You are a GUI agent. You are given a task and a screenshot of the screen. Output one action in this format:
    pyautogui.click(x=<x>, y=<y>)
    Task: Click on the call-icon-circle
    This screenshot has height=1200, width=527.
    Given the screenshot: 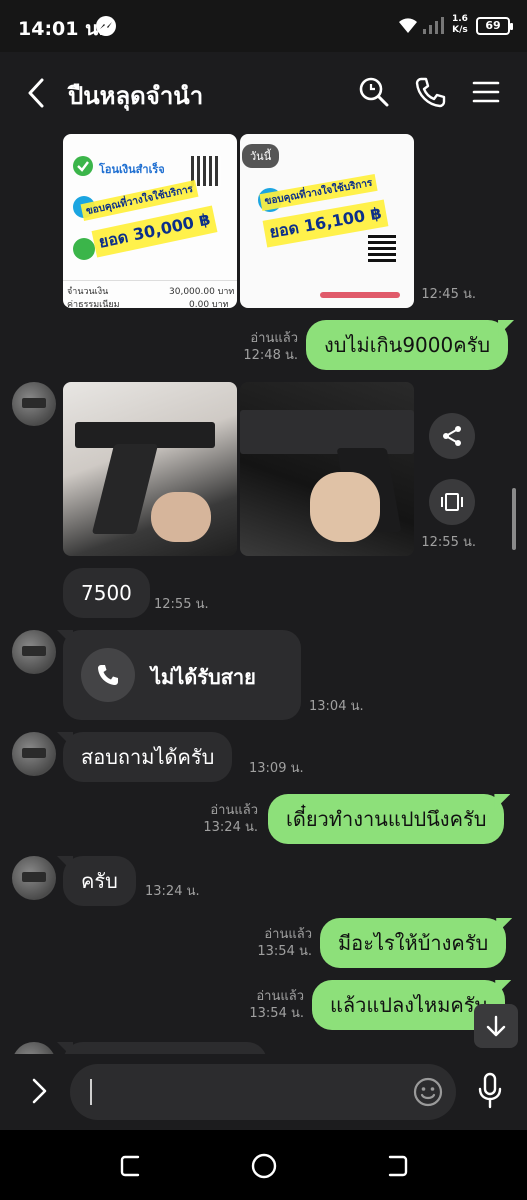 What is the action you would take?
    pyautogui.click(x=108, y=675)
    